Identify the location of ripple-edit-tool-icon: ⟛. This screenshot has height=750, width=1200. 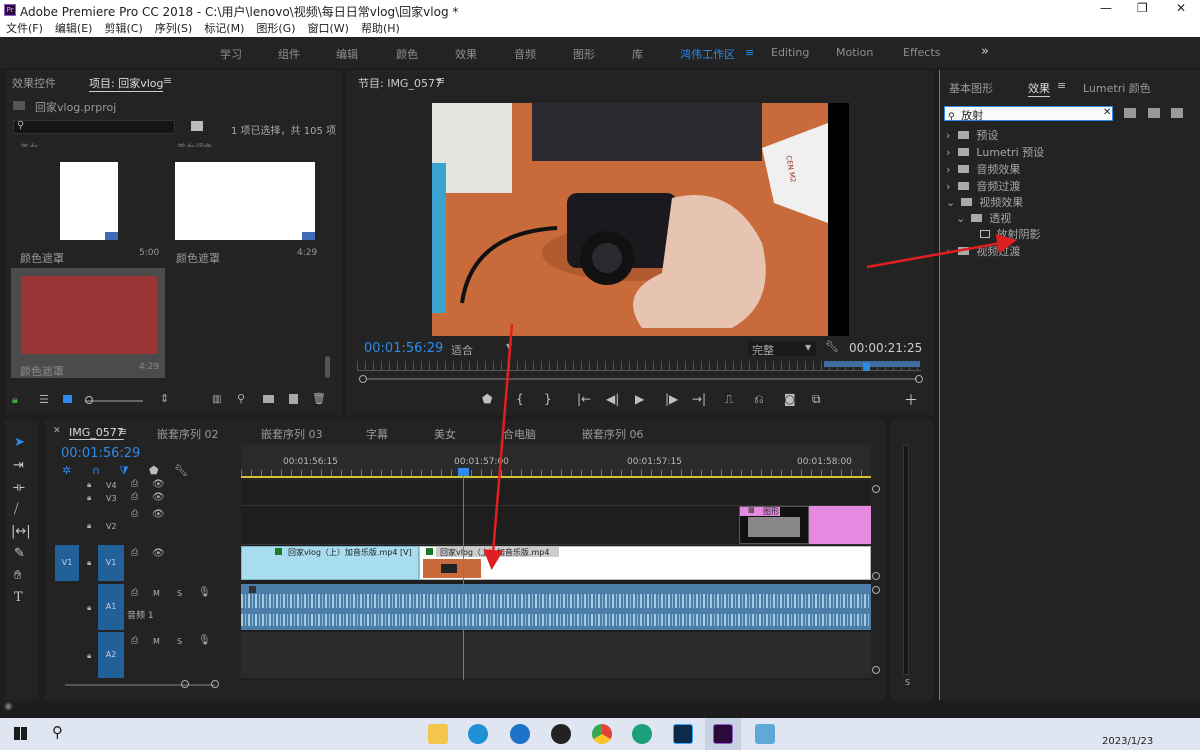
(19, 487).